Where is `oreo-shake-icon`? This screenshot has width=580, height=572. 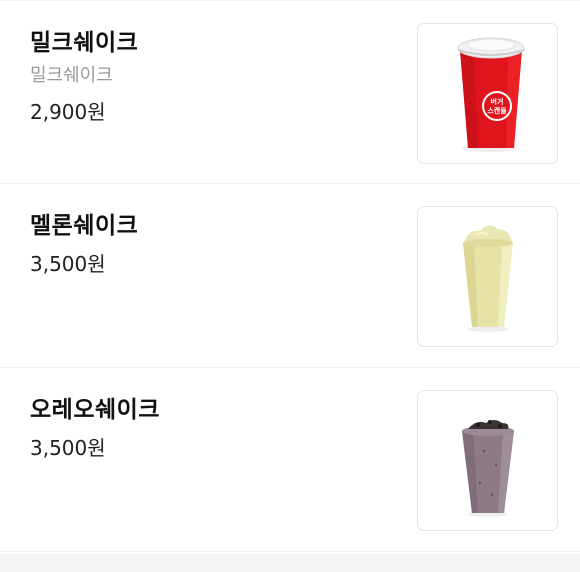
oreo-shake-icon is located at coordinates (488, 468).